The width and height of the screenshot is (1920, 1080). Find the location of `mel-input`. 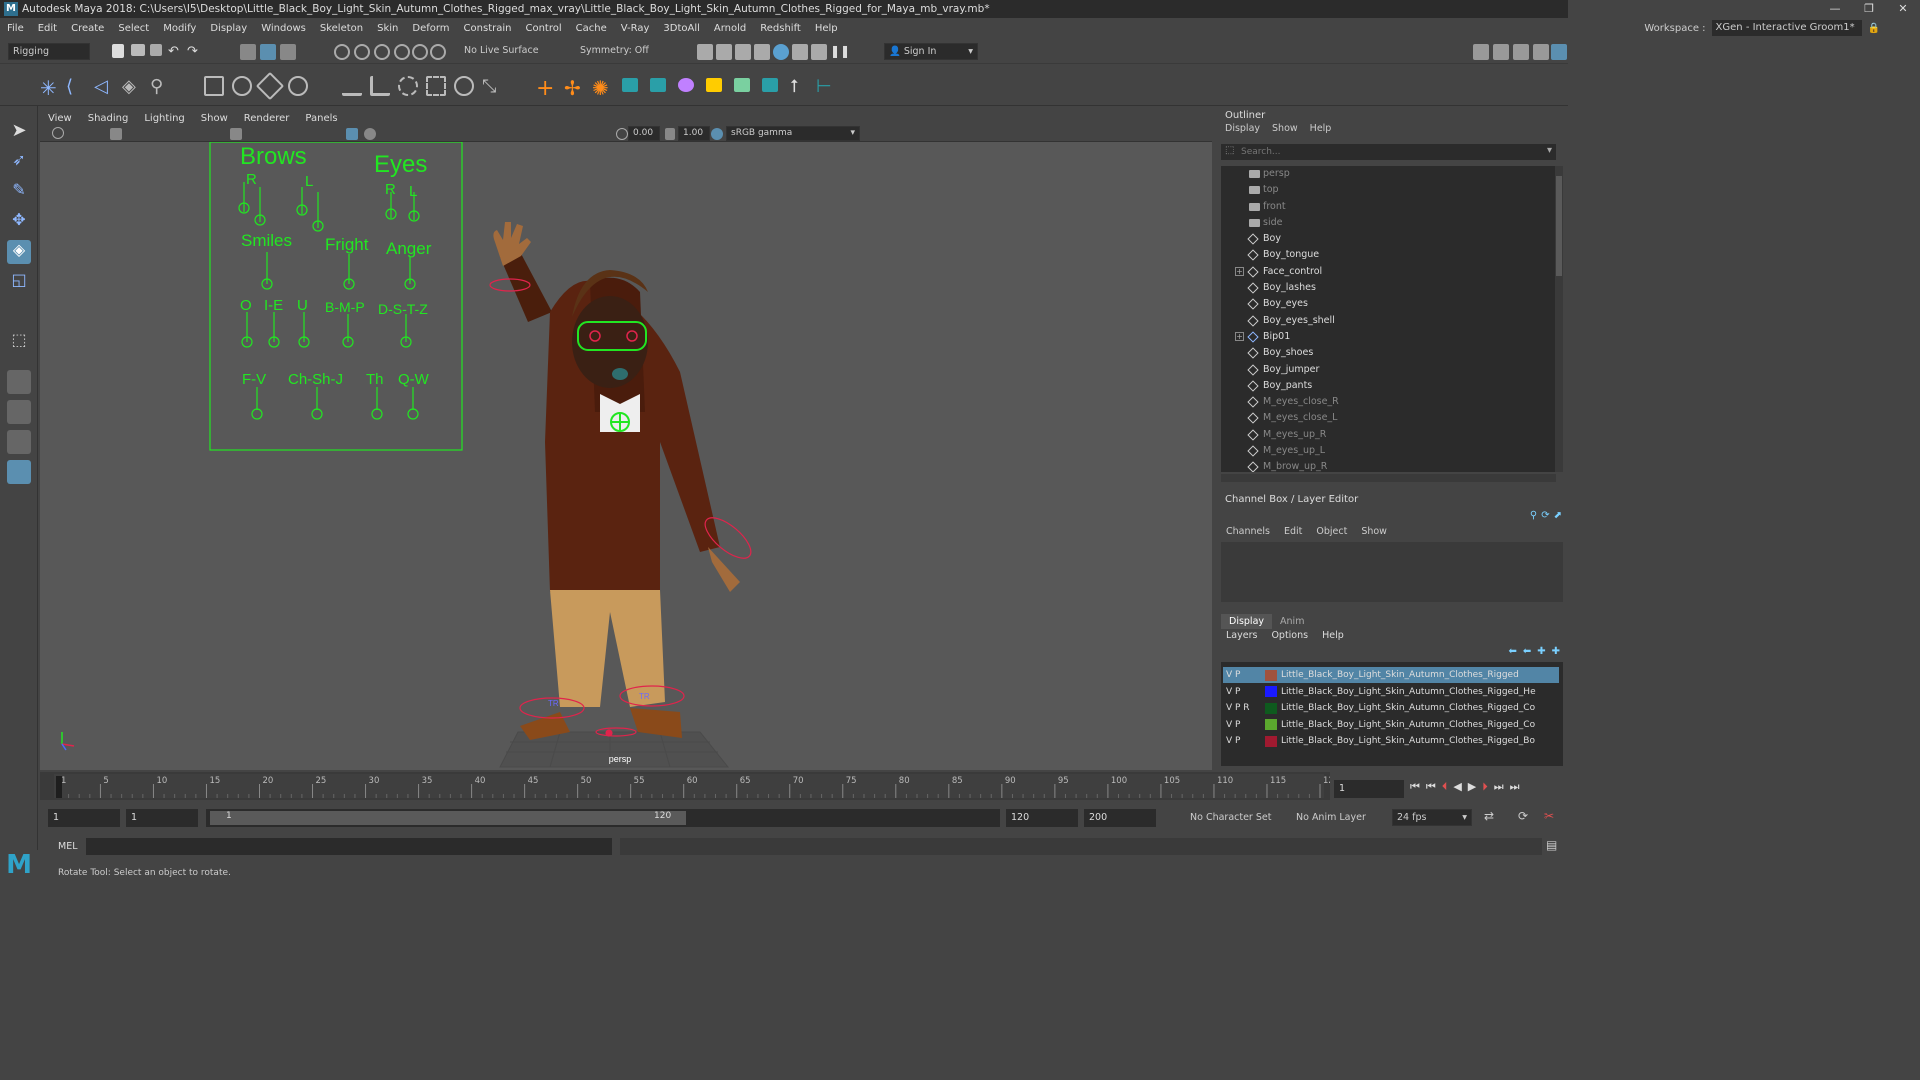

mel-input is located at coordinates (349, 846).